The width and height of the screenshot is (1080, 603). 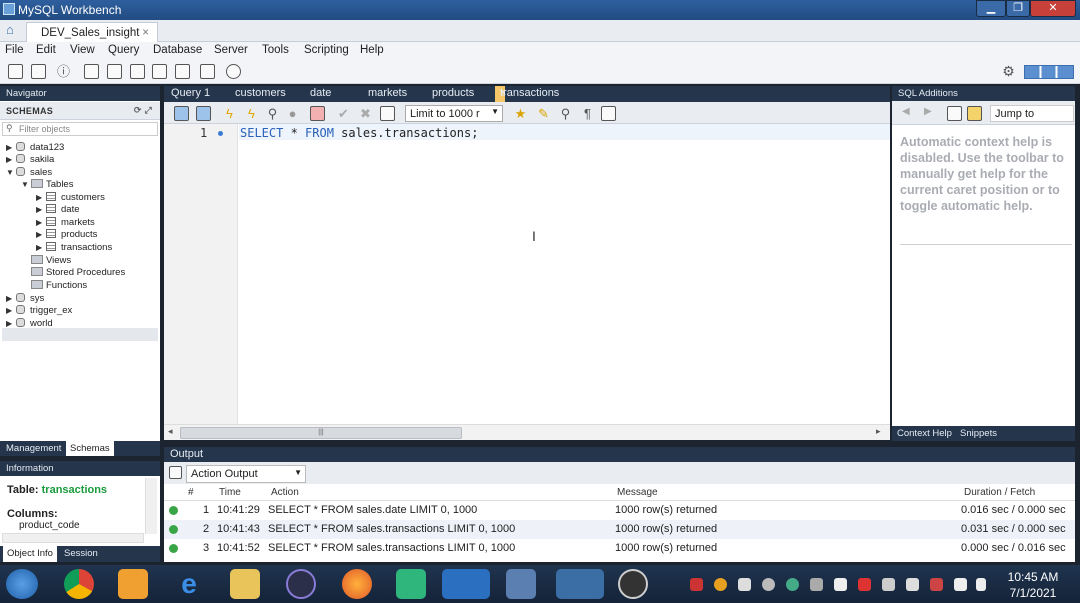 I want to click on jump-to-select: Jump to, so click(x=1032, y=113).